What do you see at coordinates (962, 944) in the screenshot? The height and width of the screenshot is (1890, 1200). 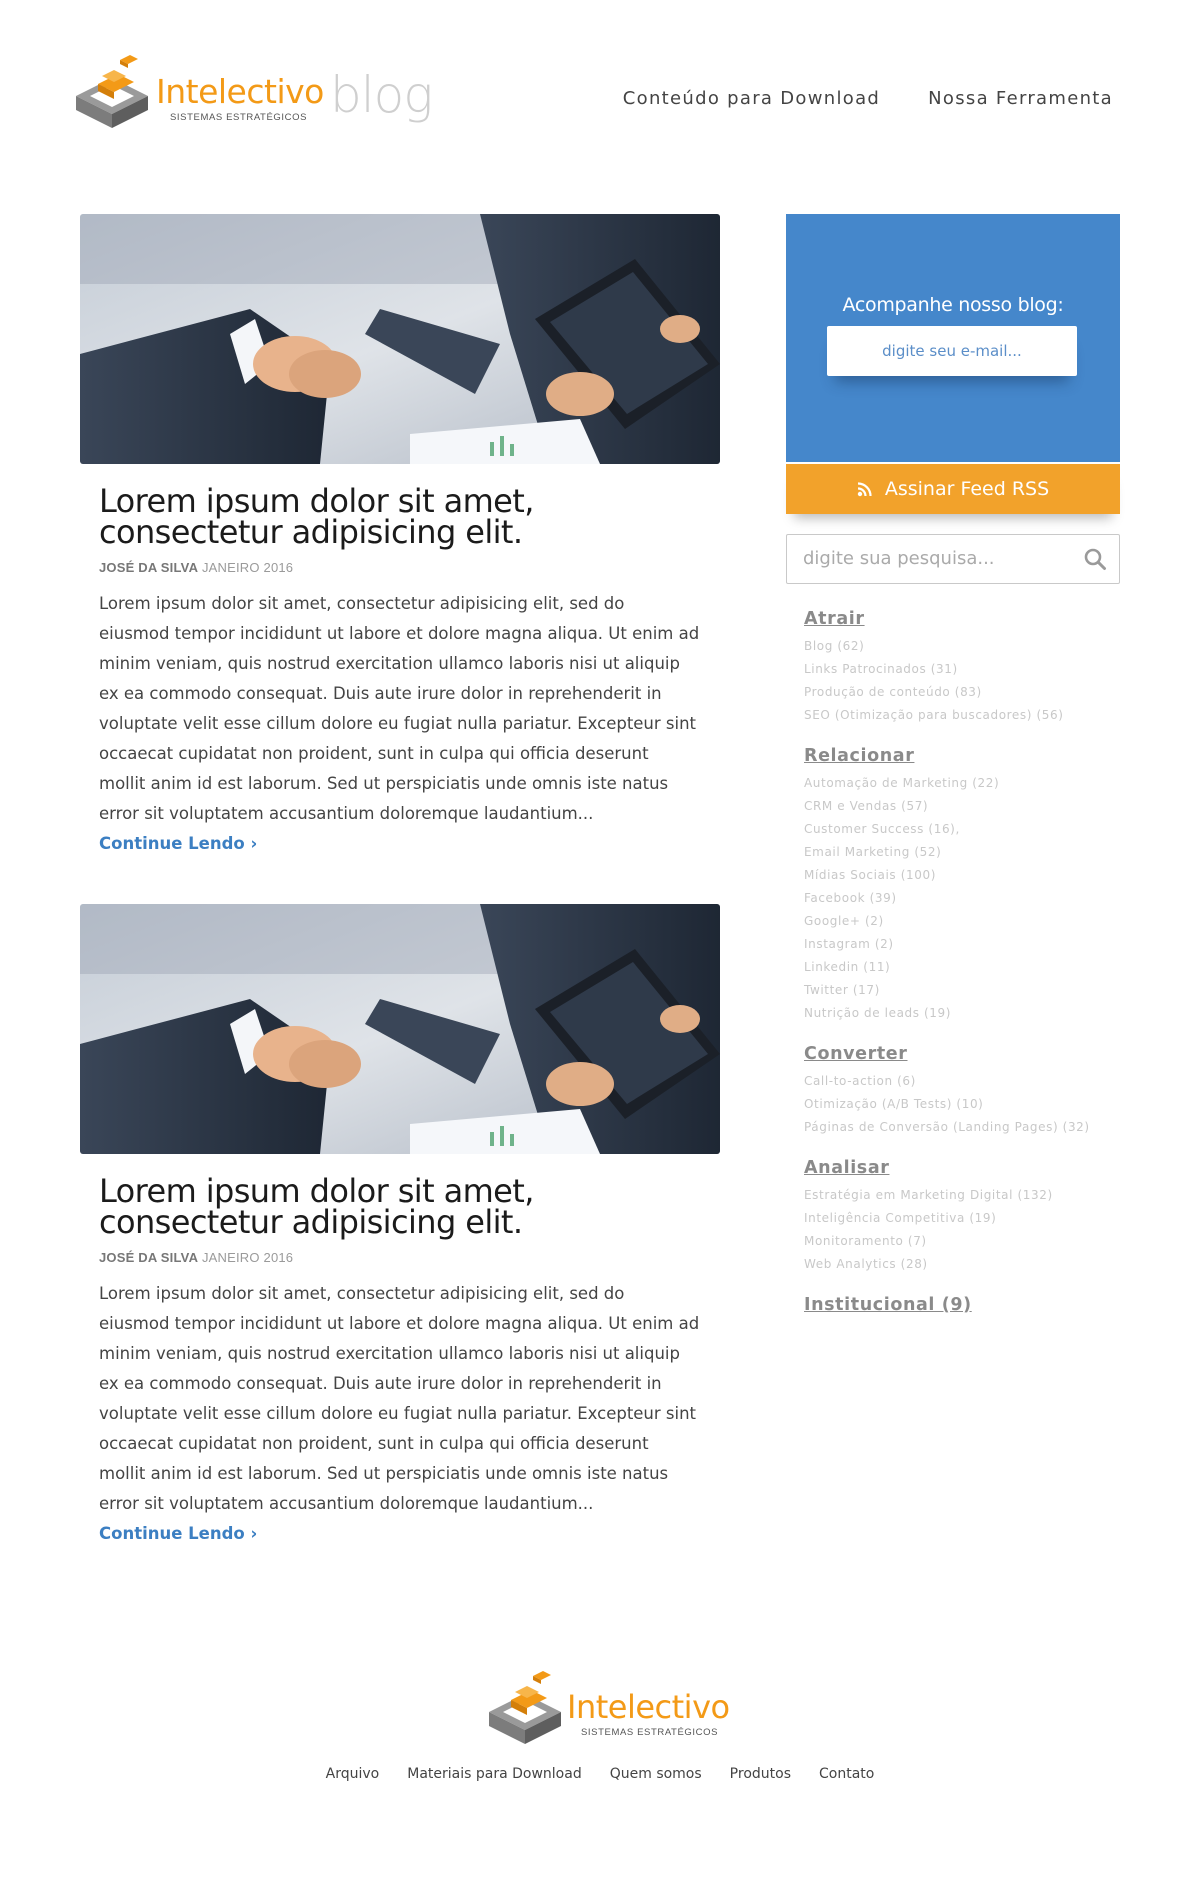 I see `category-link: Instagram (2)` at bounding box center [962, 944].